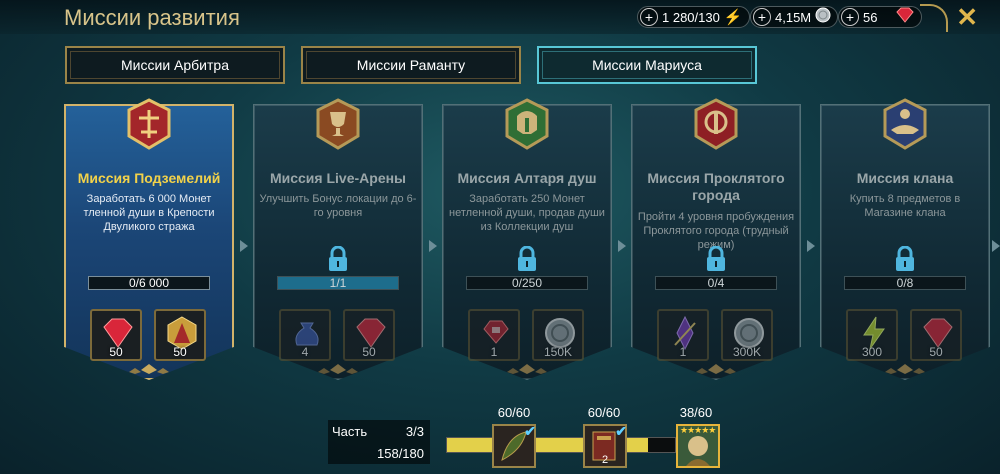 The width and height of the screenshot is (1000, 474). What do you see at coordinates (379, 442) in the screenshot?
I see `part-progress-box: Часть 3/3 158/180` at bounding box center [379, 442].